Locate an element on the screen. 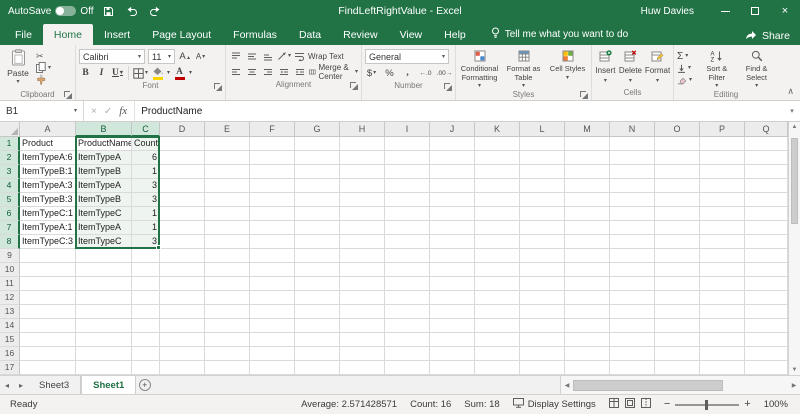  cell-I10 is located at coordinates (407, 270).